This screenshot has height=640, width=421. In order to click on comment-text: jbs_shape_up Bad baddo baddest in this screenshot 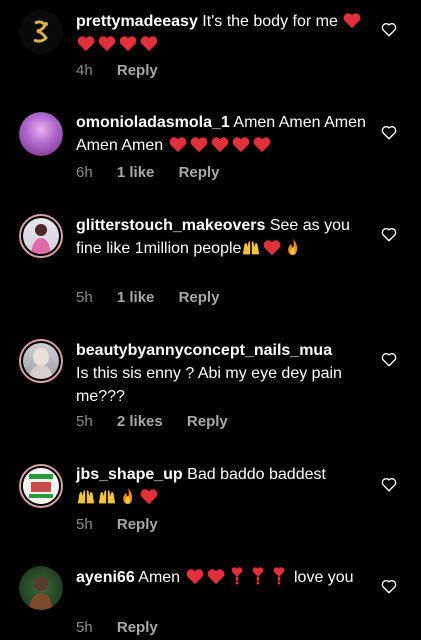, I will do `click(221, 486)`.